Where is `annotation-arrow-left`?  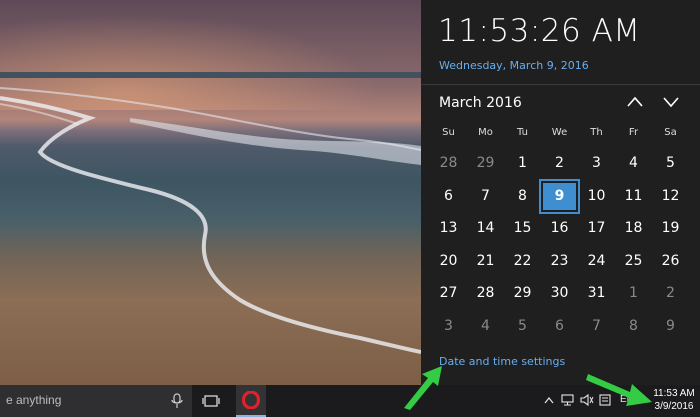 annotation-arrow-left is located at coordinates (423, 388).